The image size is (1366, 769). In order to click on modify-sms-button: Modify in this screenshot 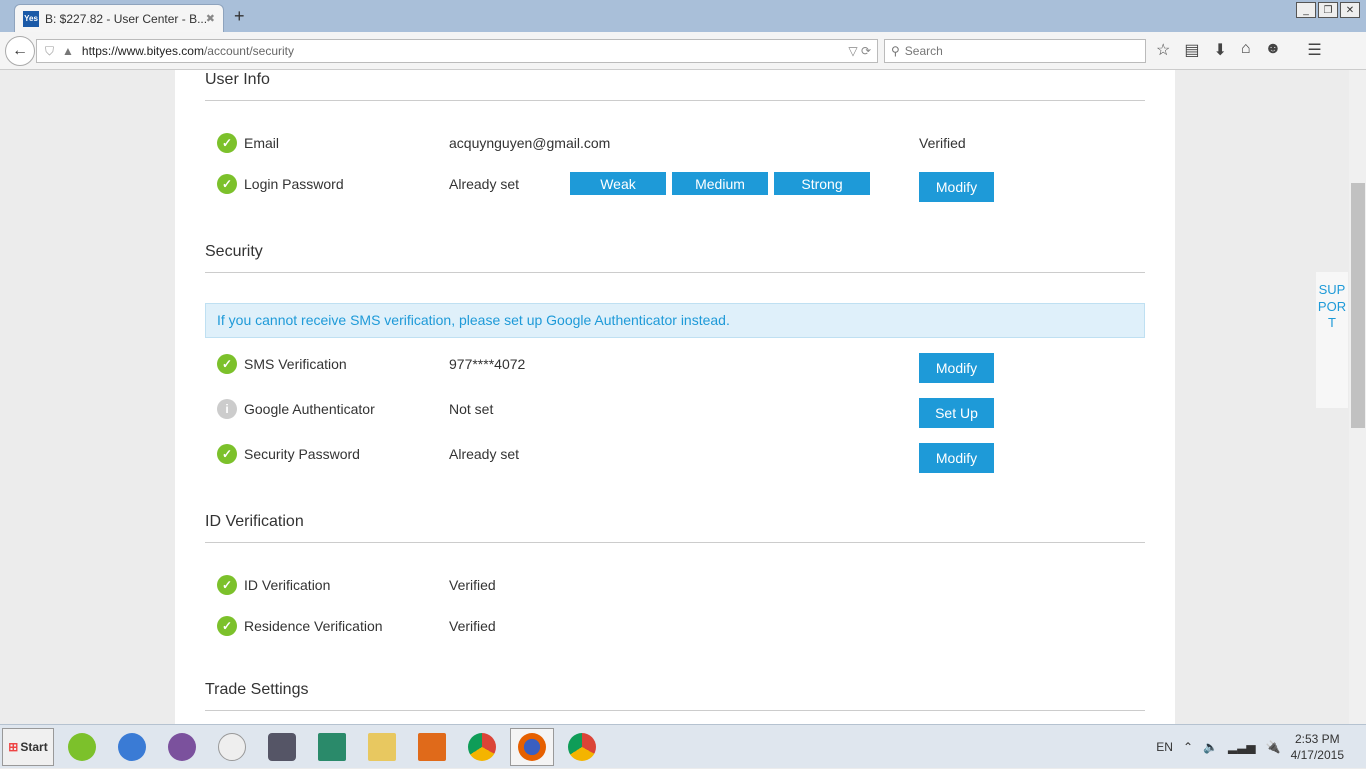, I will do `click(956, 368)`.